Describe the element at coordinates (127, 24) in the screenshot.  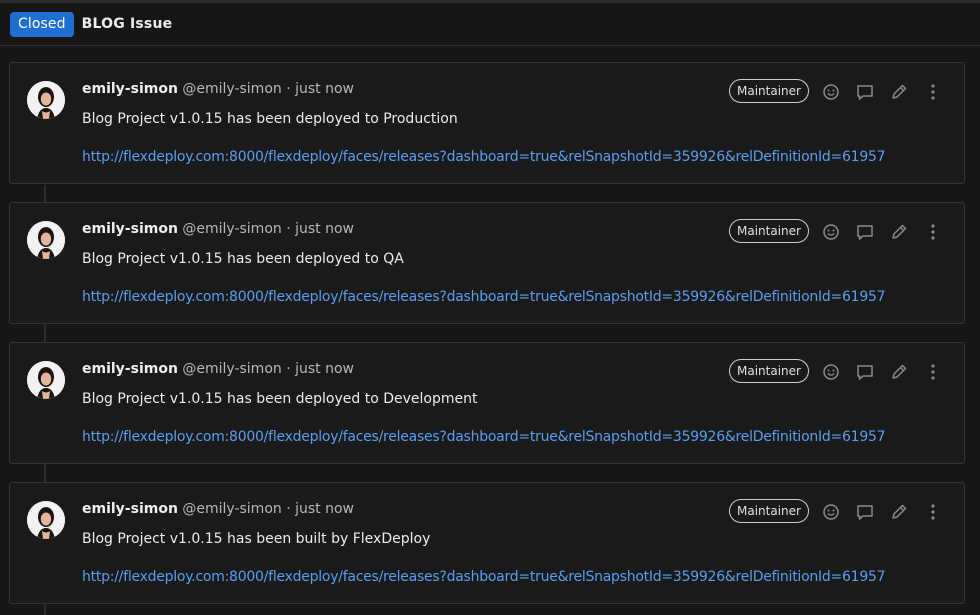
I see `issue-title: BLOG Issue` at that location.